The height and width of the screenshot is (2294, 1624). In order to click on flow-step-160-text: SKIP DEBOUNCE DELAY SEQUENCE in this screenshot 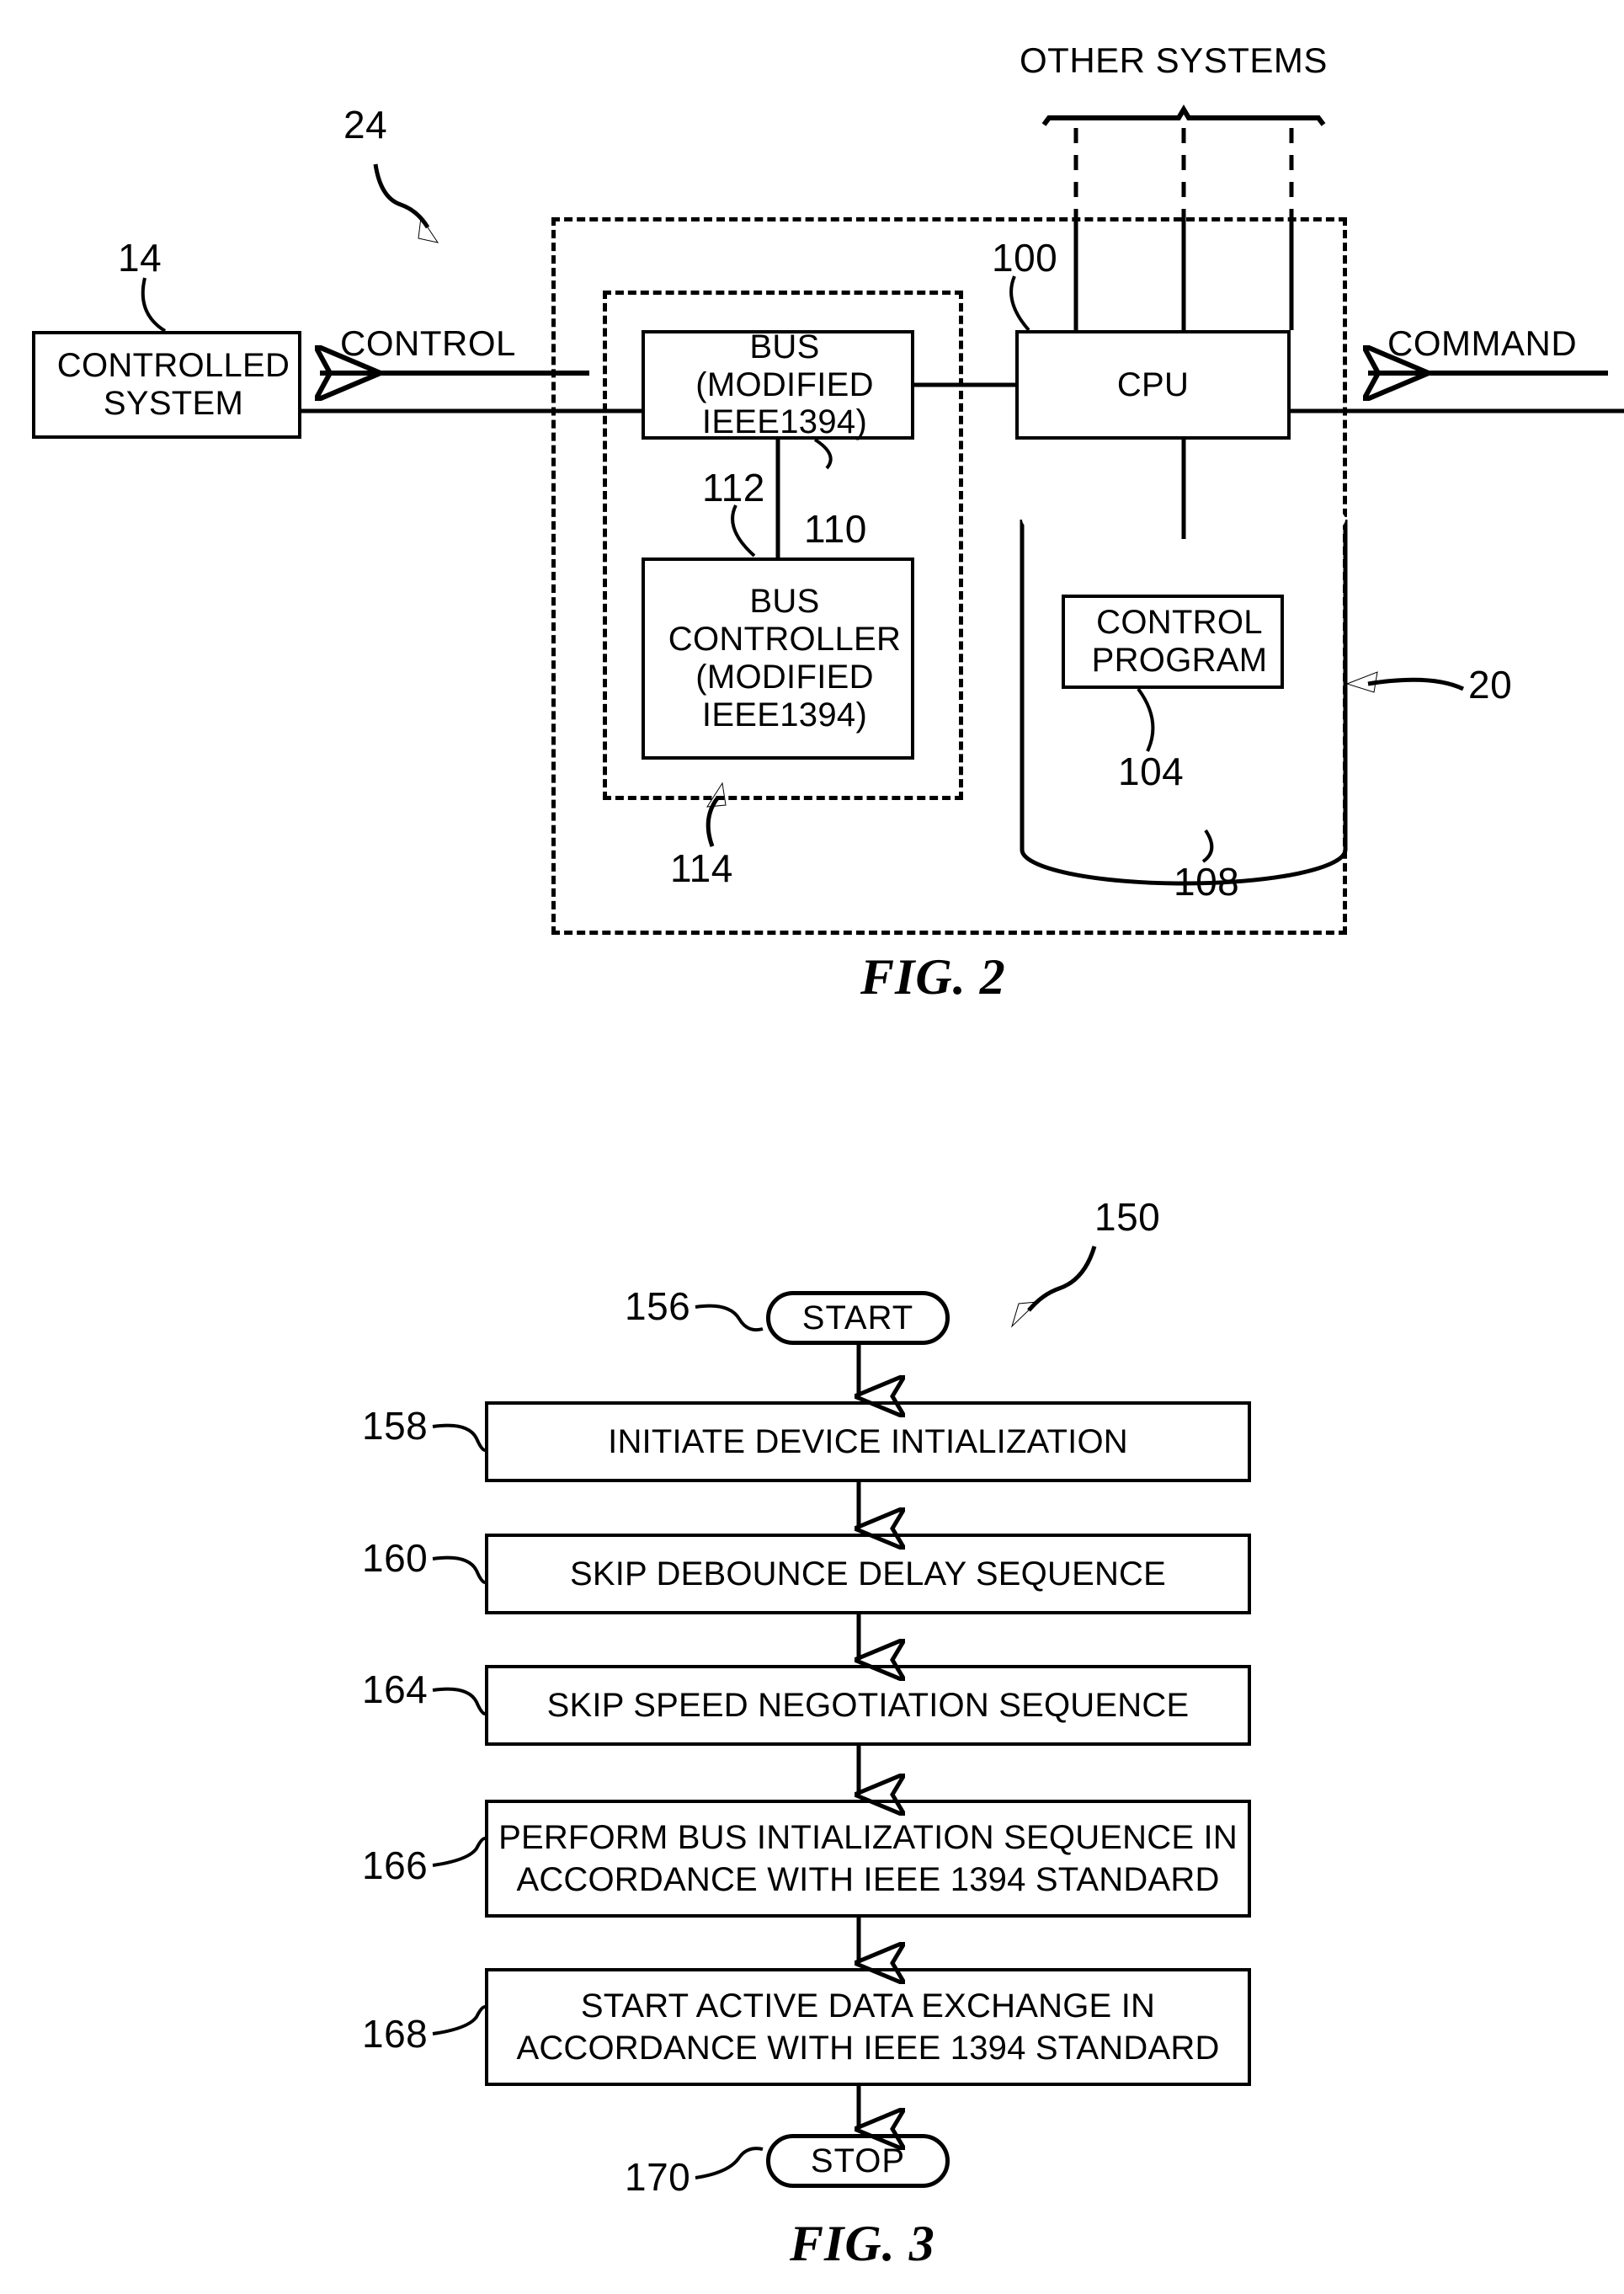, I will do `click(868, 1574)`.